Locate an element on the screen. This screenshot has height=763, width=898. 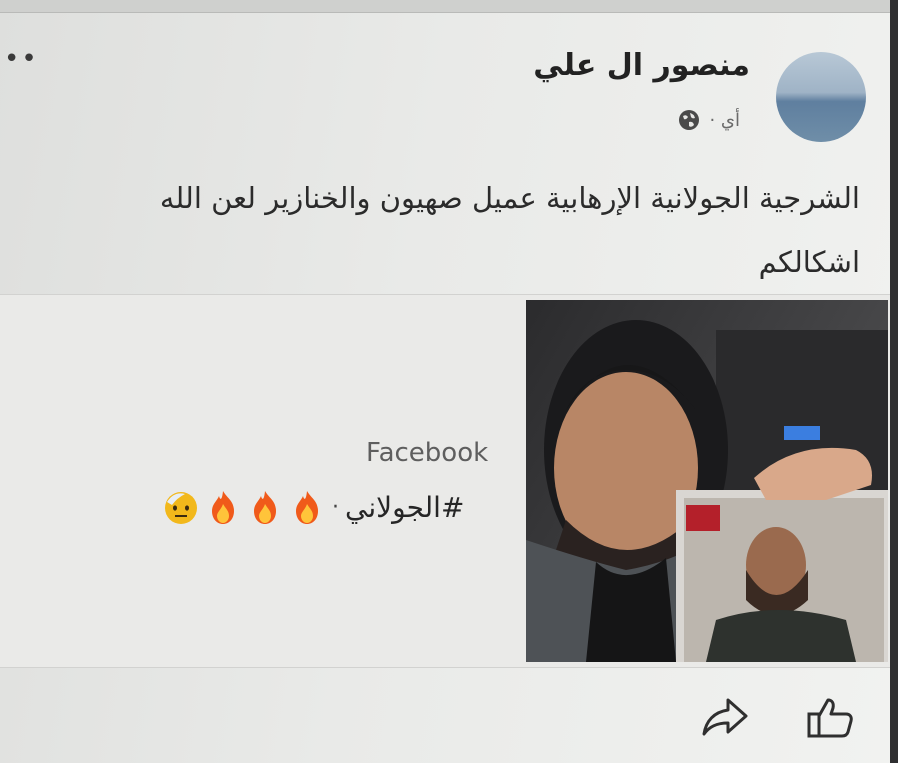
link-source: Facebook is located at coordinates (427, 453).